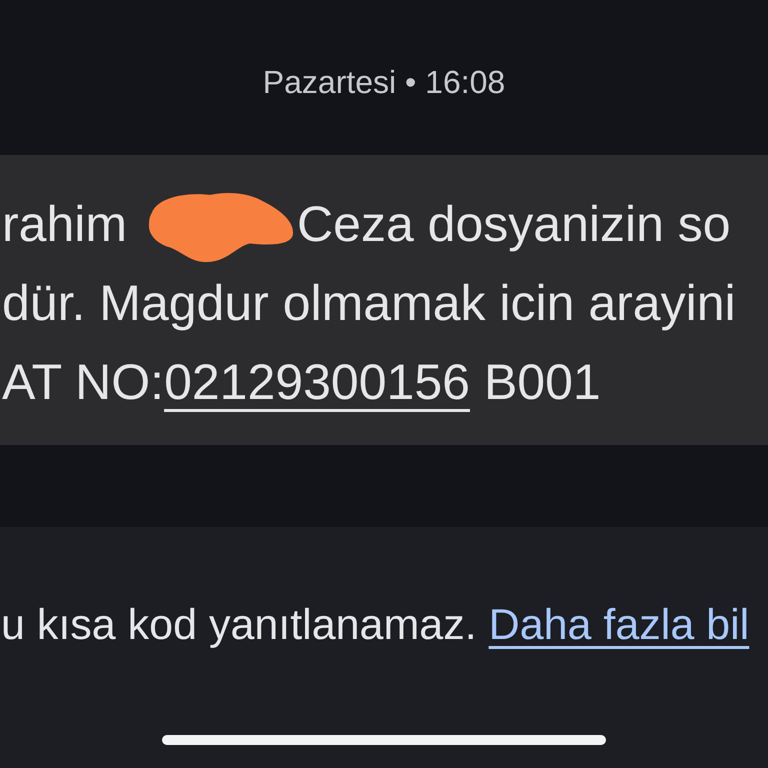 This screenshot has height=768, width=768. What do you see at coordinates (619, 625) in the screenshot?
I see `learn-more-link: Daha fazla bil` at bounding box center [619, 625].